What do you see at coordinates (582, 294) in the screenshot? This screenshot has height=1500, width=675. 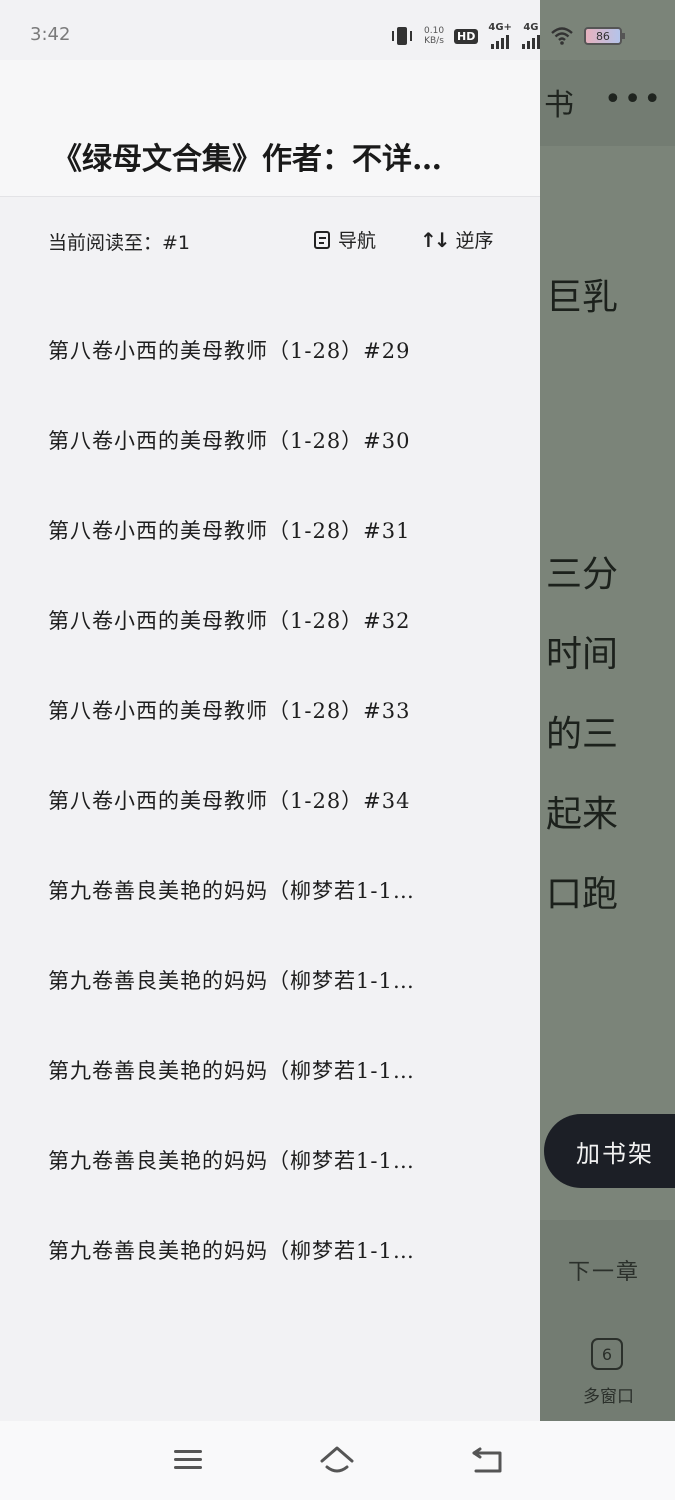 I see `reader-text-line: 巨乳` at bounding box center [582, 294].